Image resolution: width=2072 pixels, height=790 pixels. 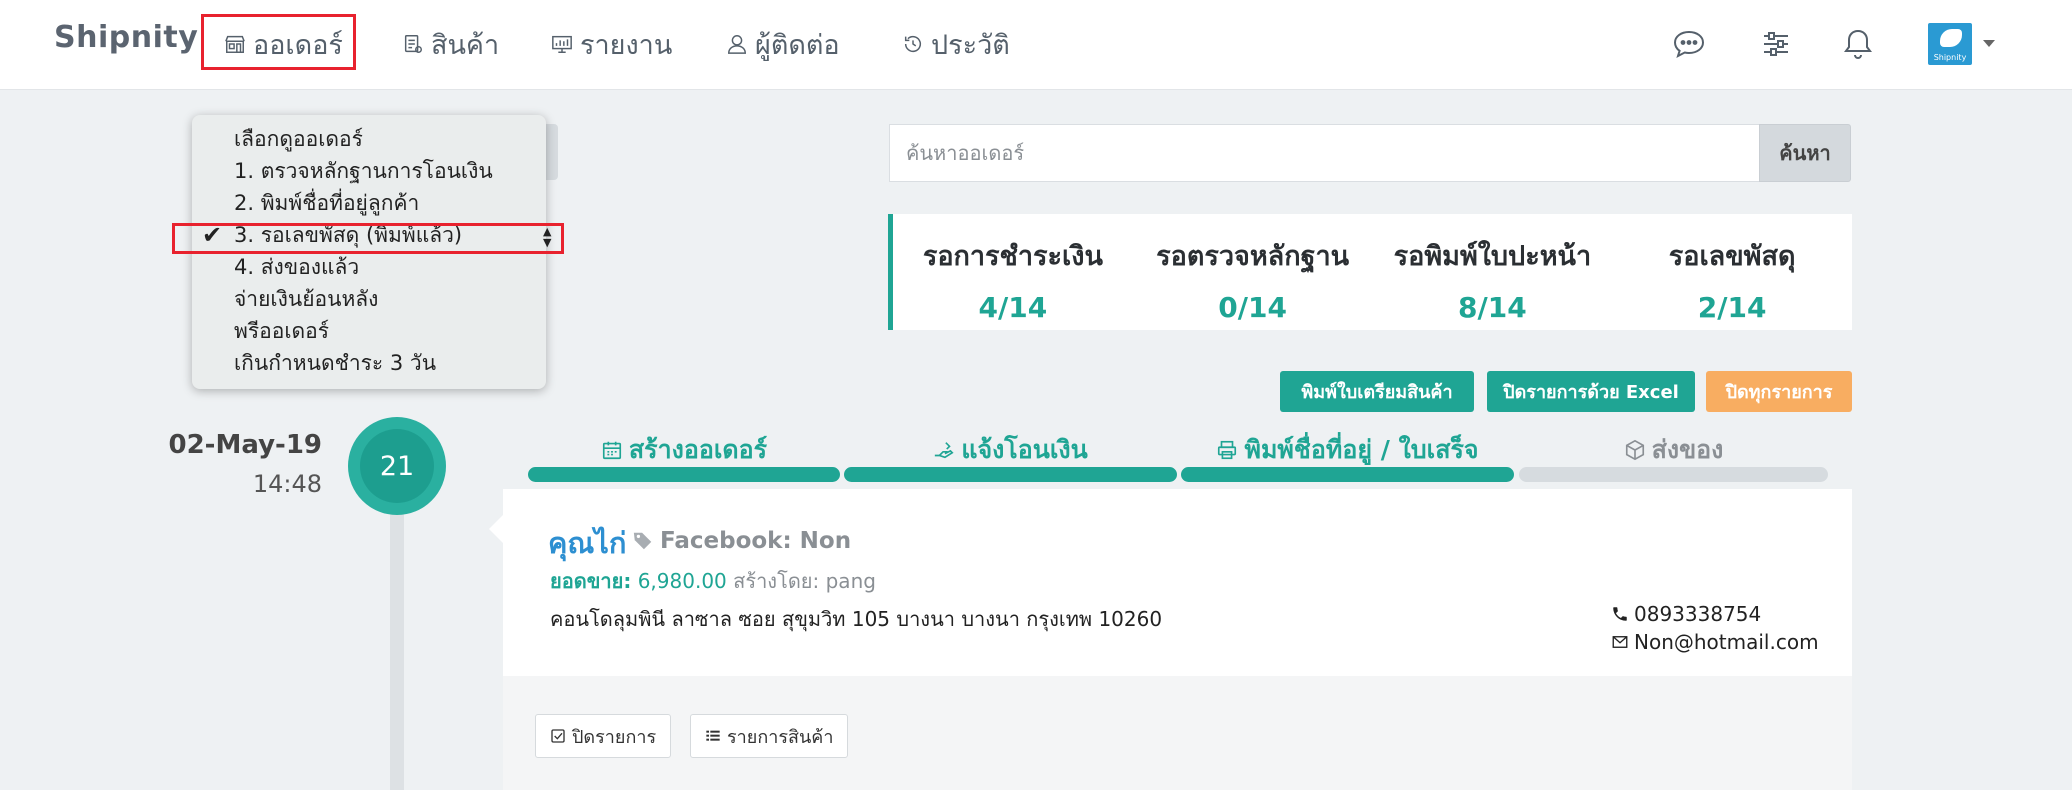 What do you see at coordinates (1732, 256) in the screenshot?
I see `stat-label: รอเลขพัสดุ` at bounding box center [1732, 256].